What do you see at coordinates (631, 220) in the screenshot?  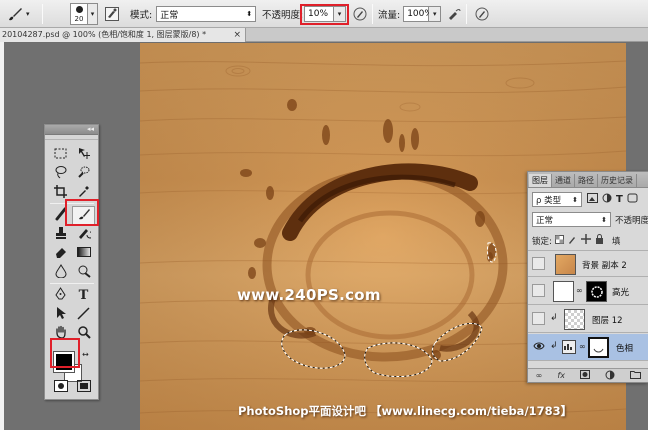 I see `layer-opacity-label: 不透明度` at bounding box center [631, 220].